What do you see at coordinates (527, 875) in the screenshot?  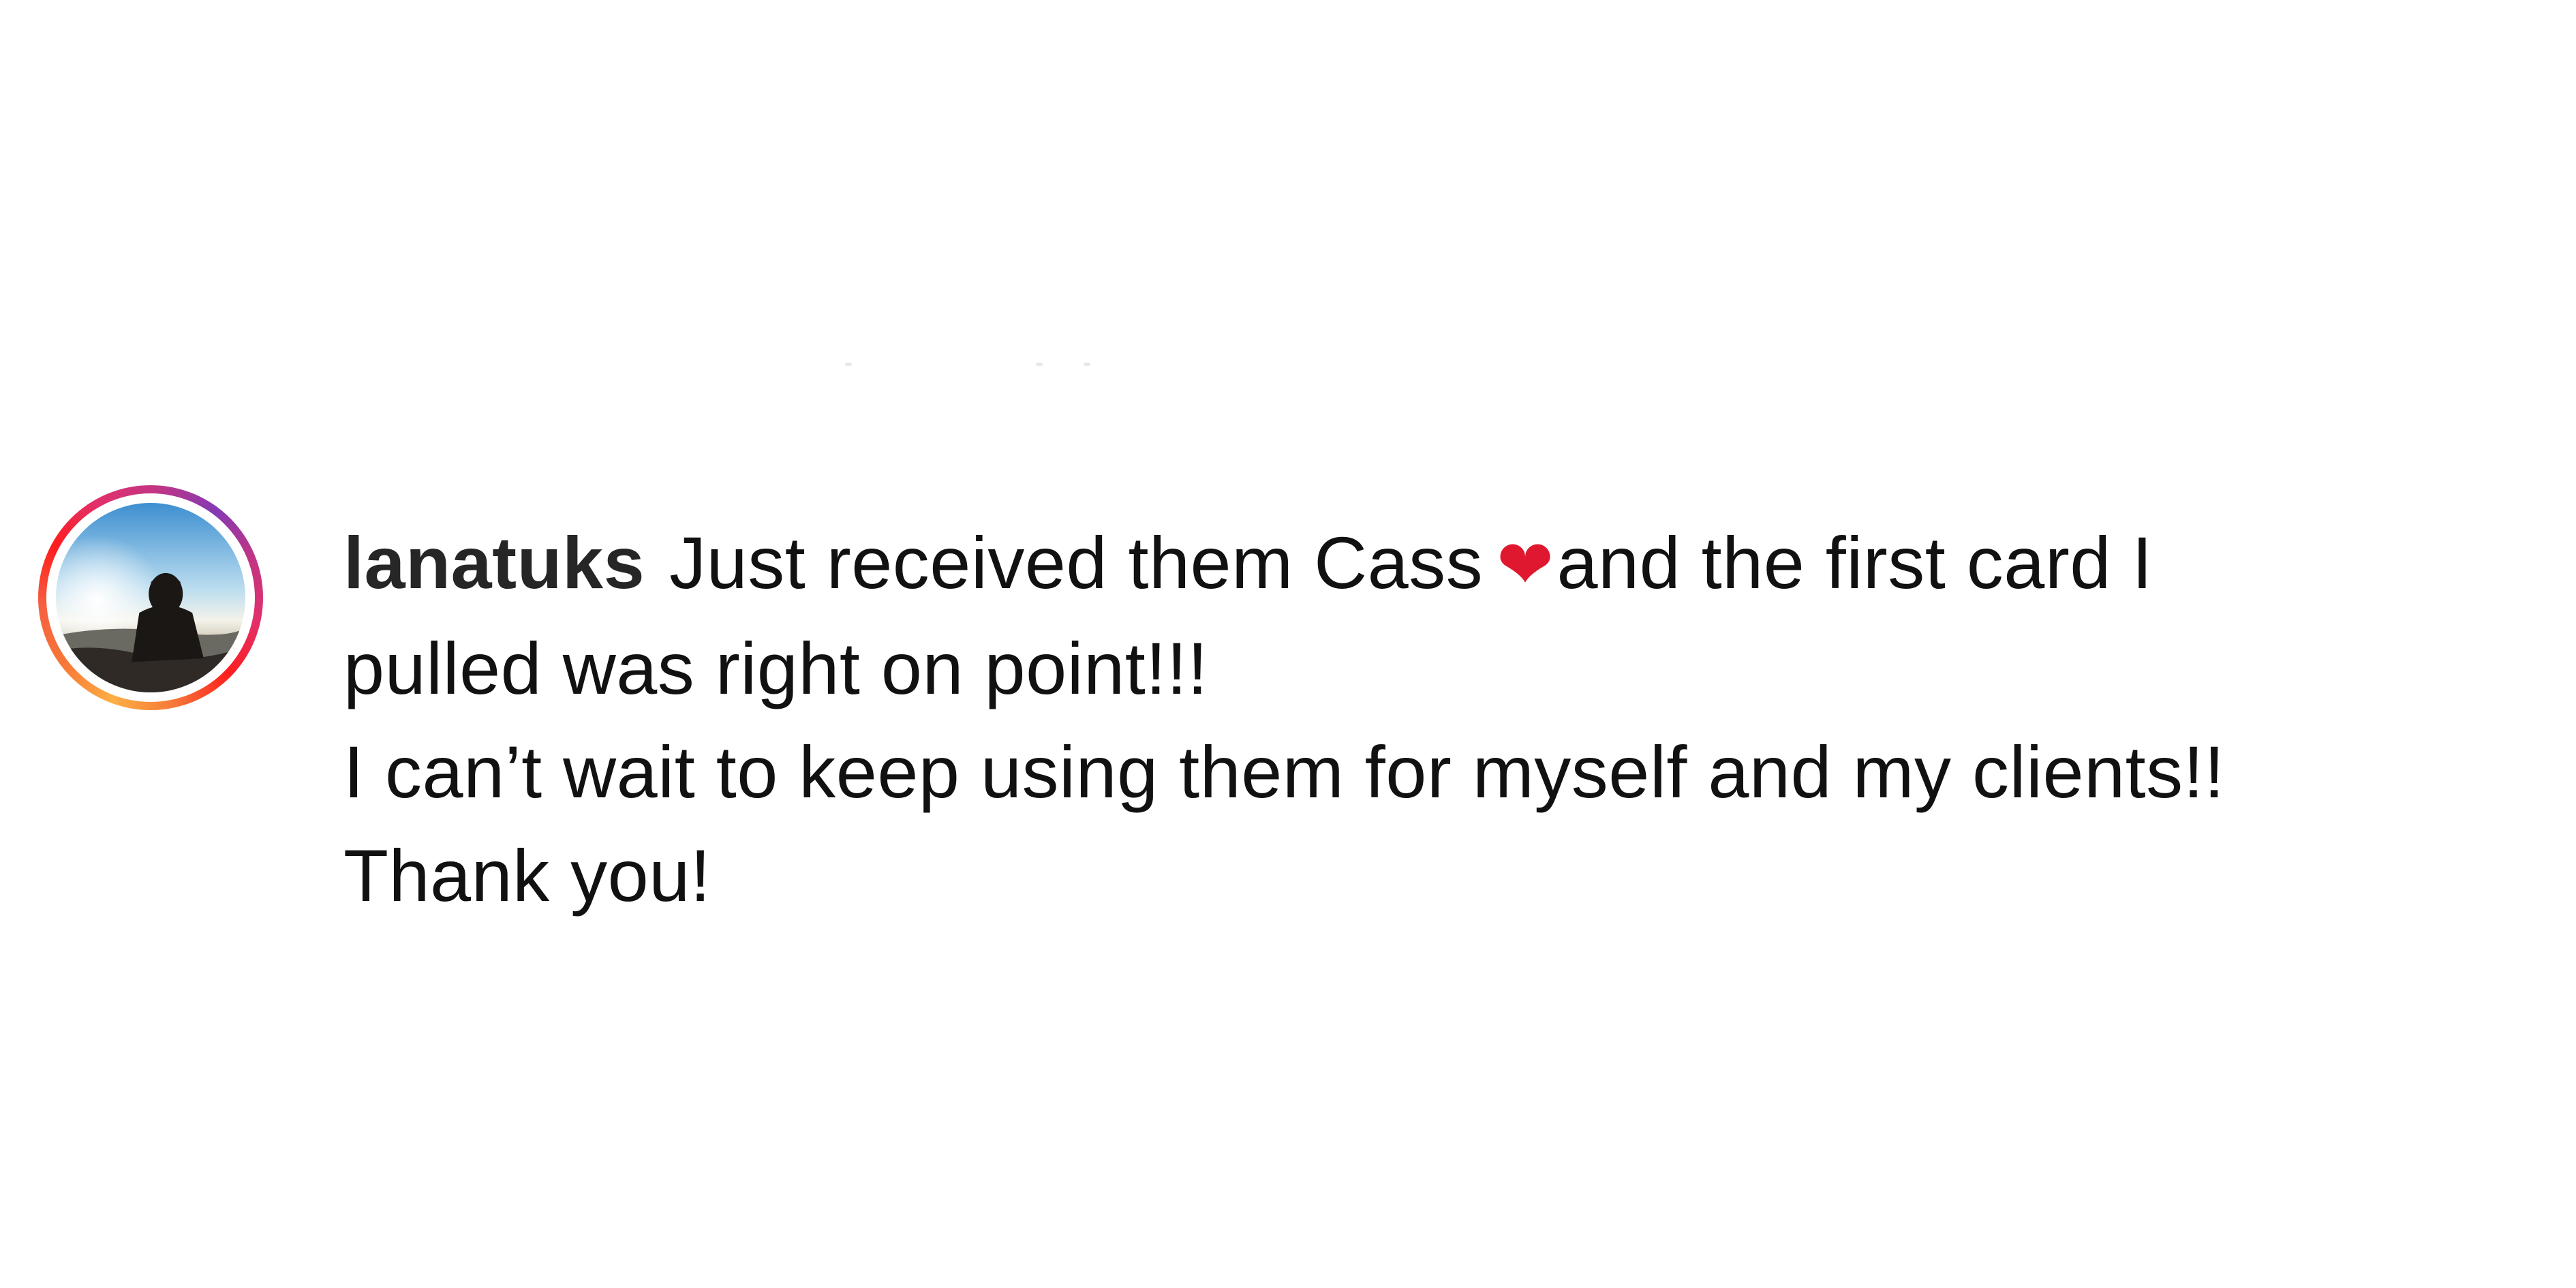 I see `comment-line-4: Thank you!` at bounding box center [527, 875].